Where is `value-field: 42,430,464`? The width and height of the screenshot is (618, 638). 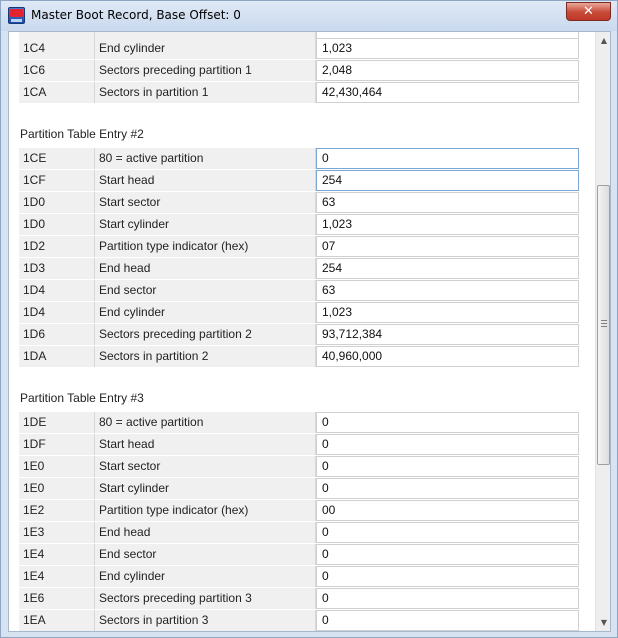 value-field: 42,430,464 is located at coordinates (447, 92).